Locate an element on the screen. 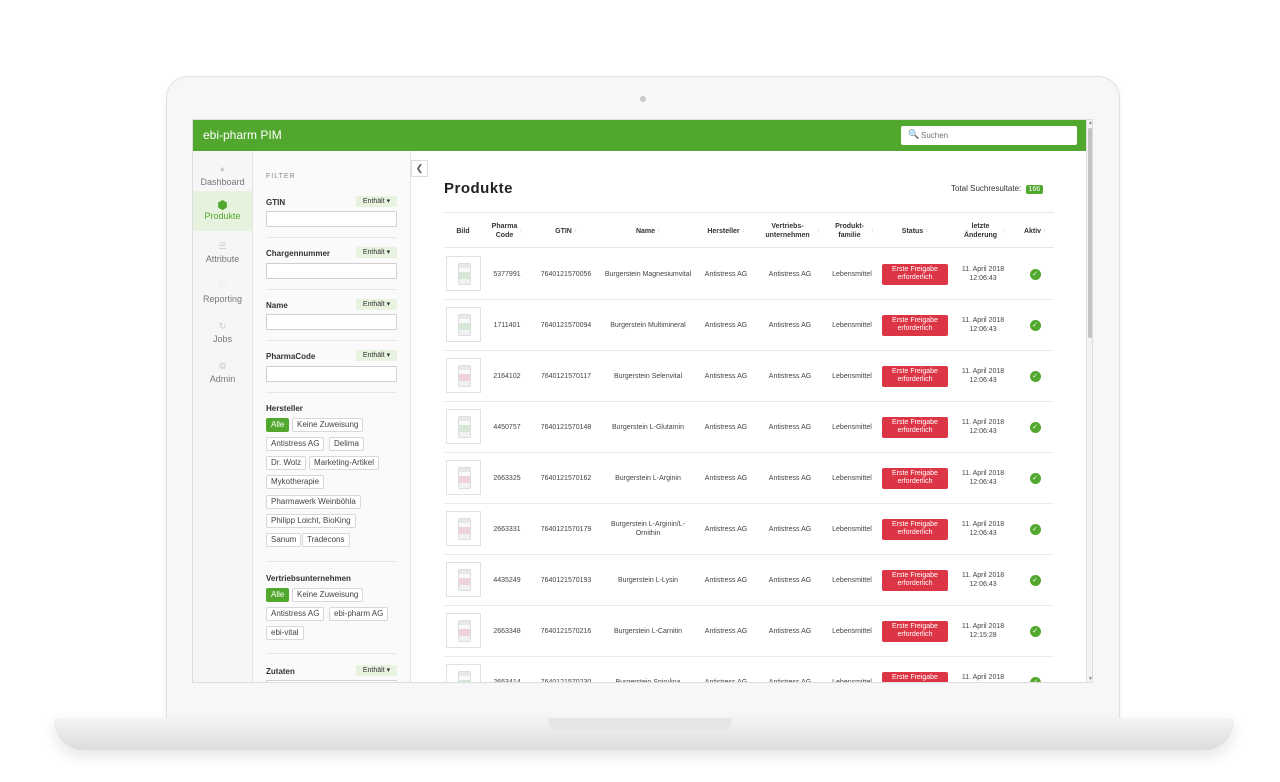 This screenshot has width=1280, height=782. chargennummer-input is located at coordinates (331, 271).